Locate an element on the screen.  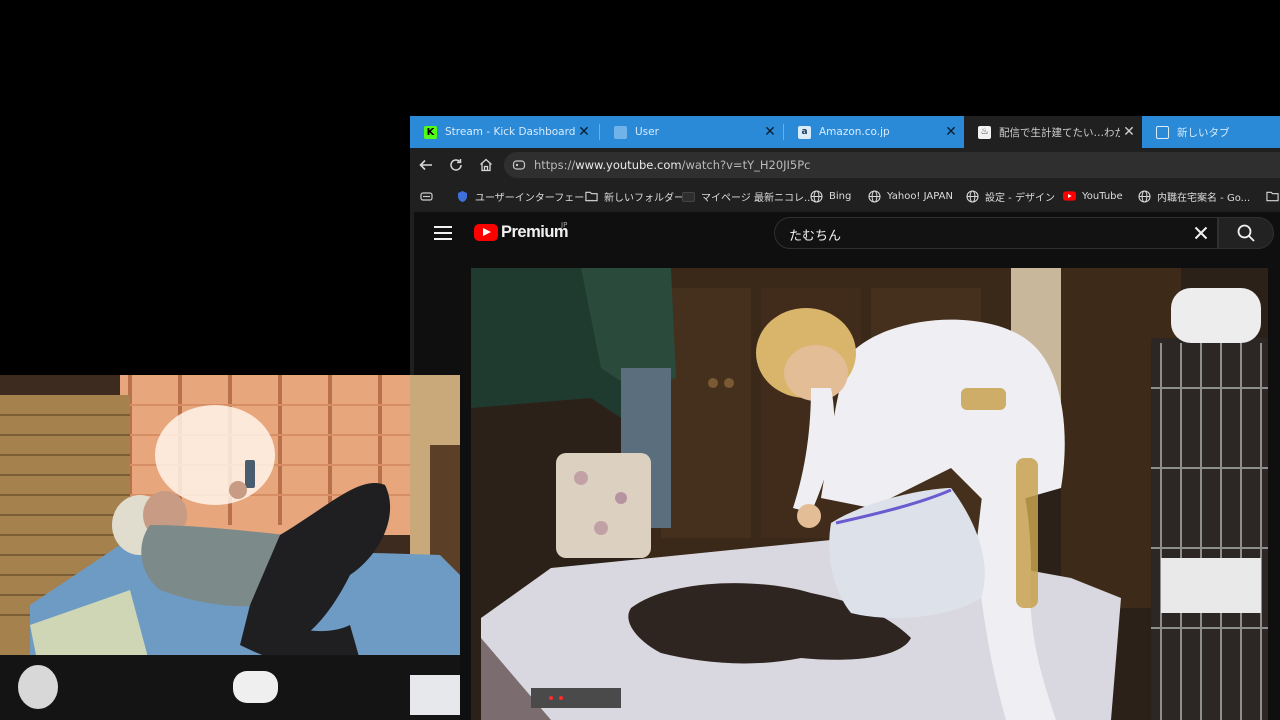
region-label: JP is located at coordinates (564, 225).